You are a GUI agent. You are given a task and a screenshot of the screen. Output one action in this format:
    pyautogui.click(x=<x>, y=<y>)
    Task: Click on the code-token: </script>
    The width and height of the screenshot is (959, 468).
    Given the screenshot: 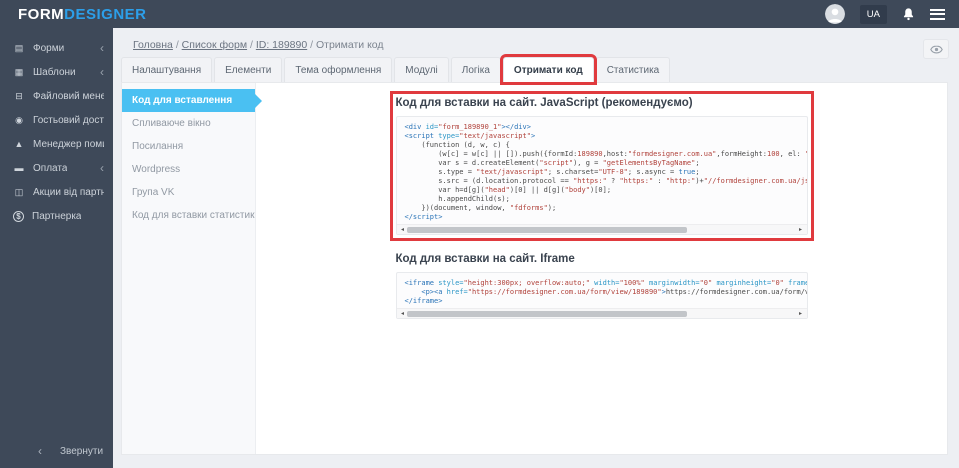 What is the action you would take?
    pyautogui.click(x=423, y=217)
    